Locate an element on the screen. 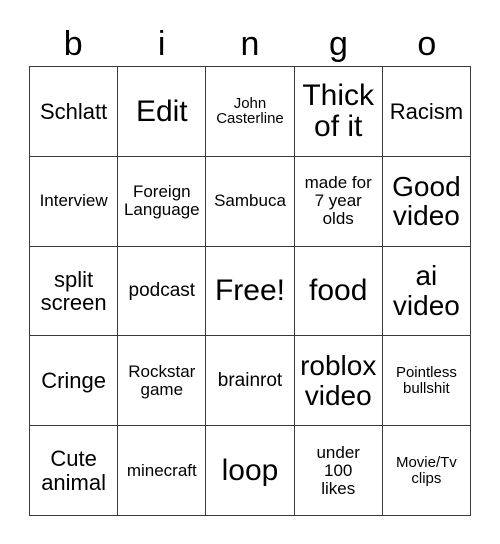  bingo-cell-label: podcast is located at coordinates (162, 290).